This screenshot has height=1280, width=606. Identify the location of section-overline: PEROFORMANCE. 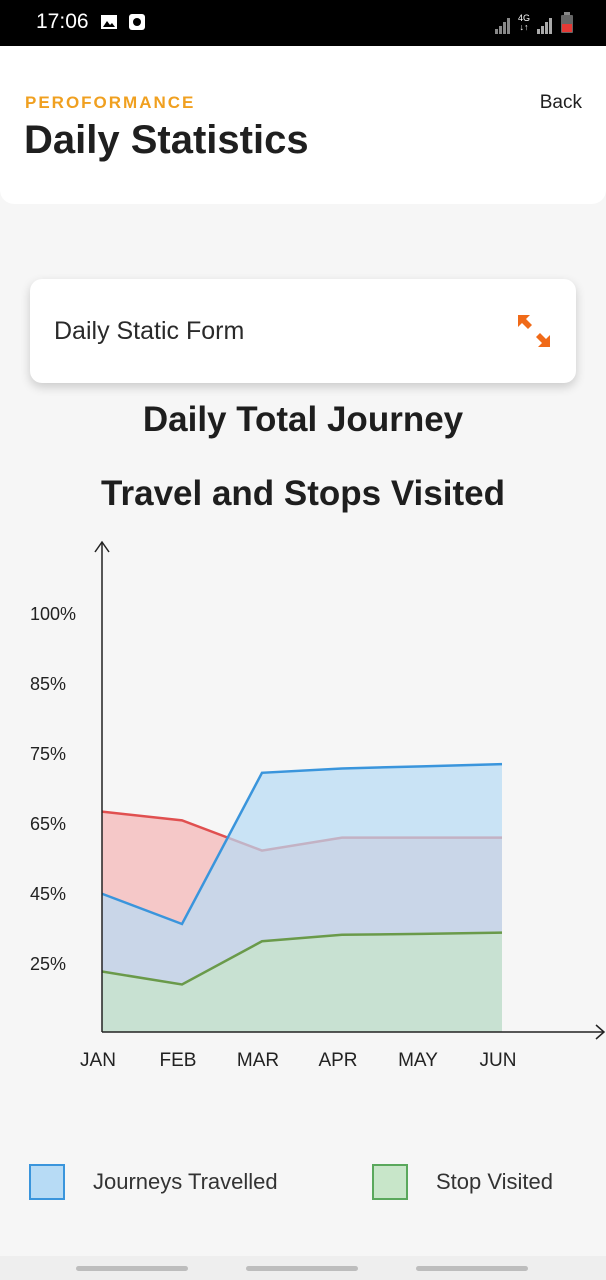
(110, 102).